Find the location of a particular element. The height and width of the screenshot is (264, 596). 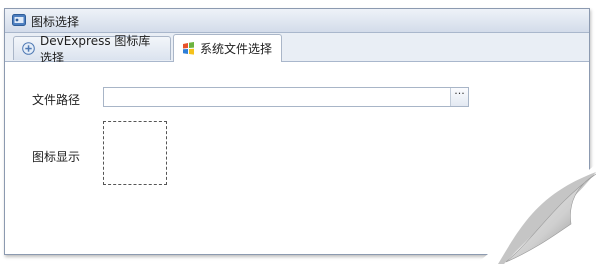

page-curl-decoration is located at coordinates (536, 214).